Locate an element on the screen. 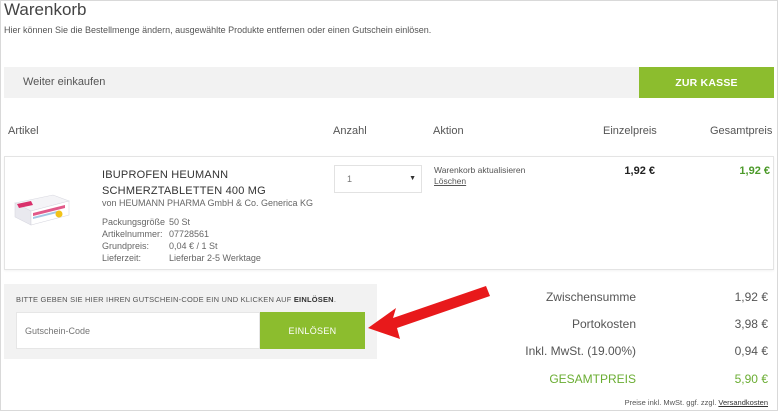  quantity-select: 1 ▼ is located at coordinates (378, 179).